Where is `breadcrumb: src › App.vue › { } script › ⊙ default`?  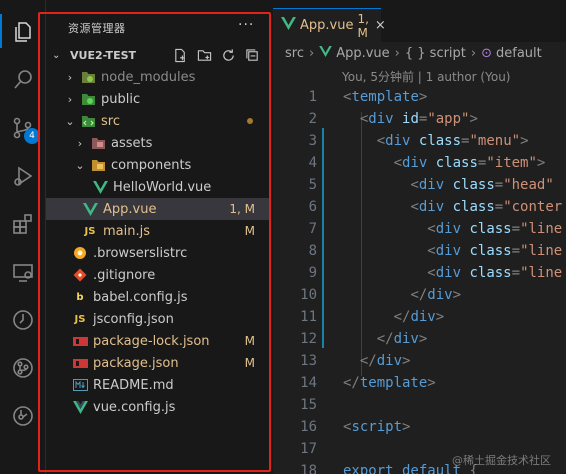
breadcrumb: src › App.vue › { } script › ⊙ default is located at coordinates (413, 53).